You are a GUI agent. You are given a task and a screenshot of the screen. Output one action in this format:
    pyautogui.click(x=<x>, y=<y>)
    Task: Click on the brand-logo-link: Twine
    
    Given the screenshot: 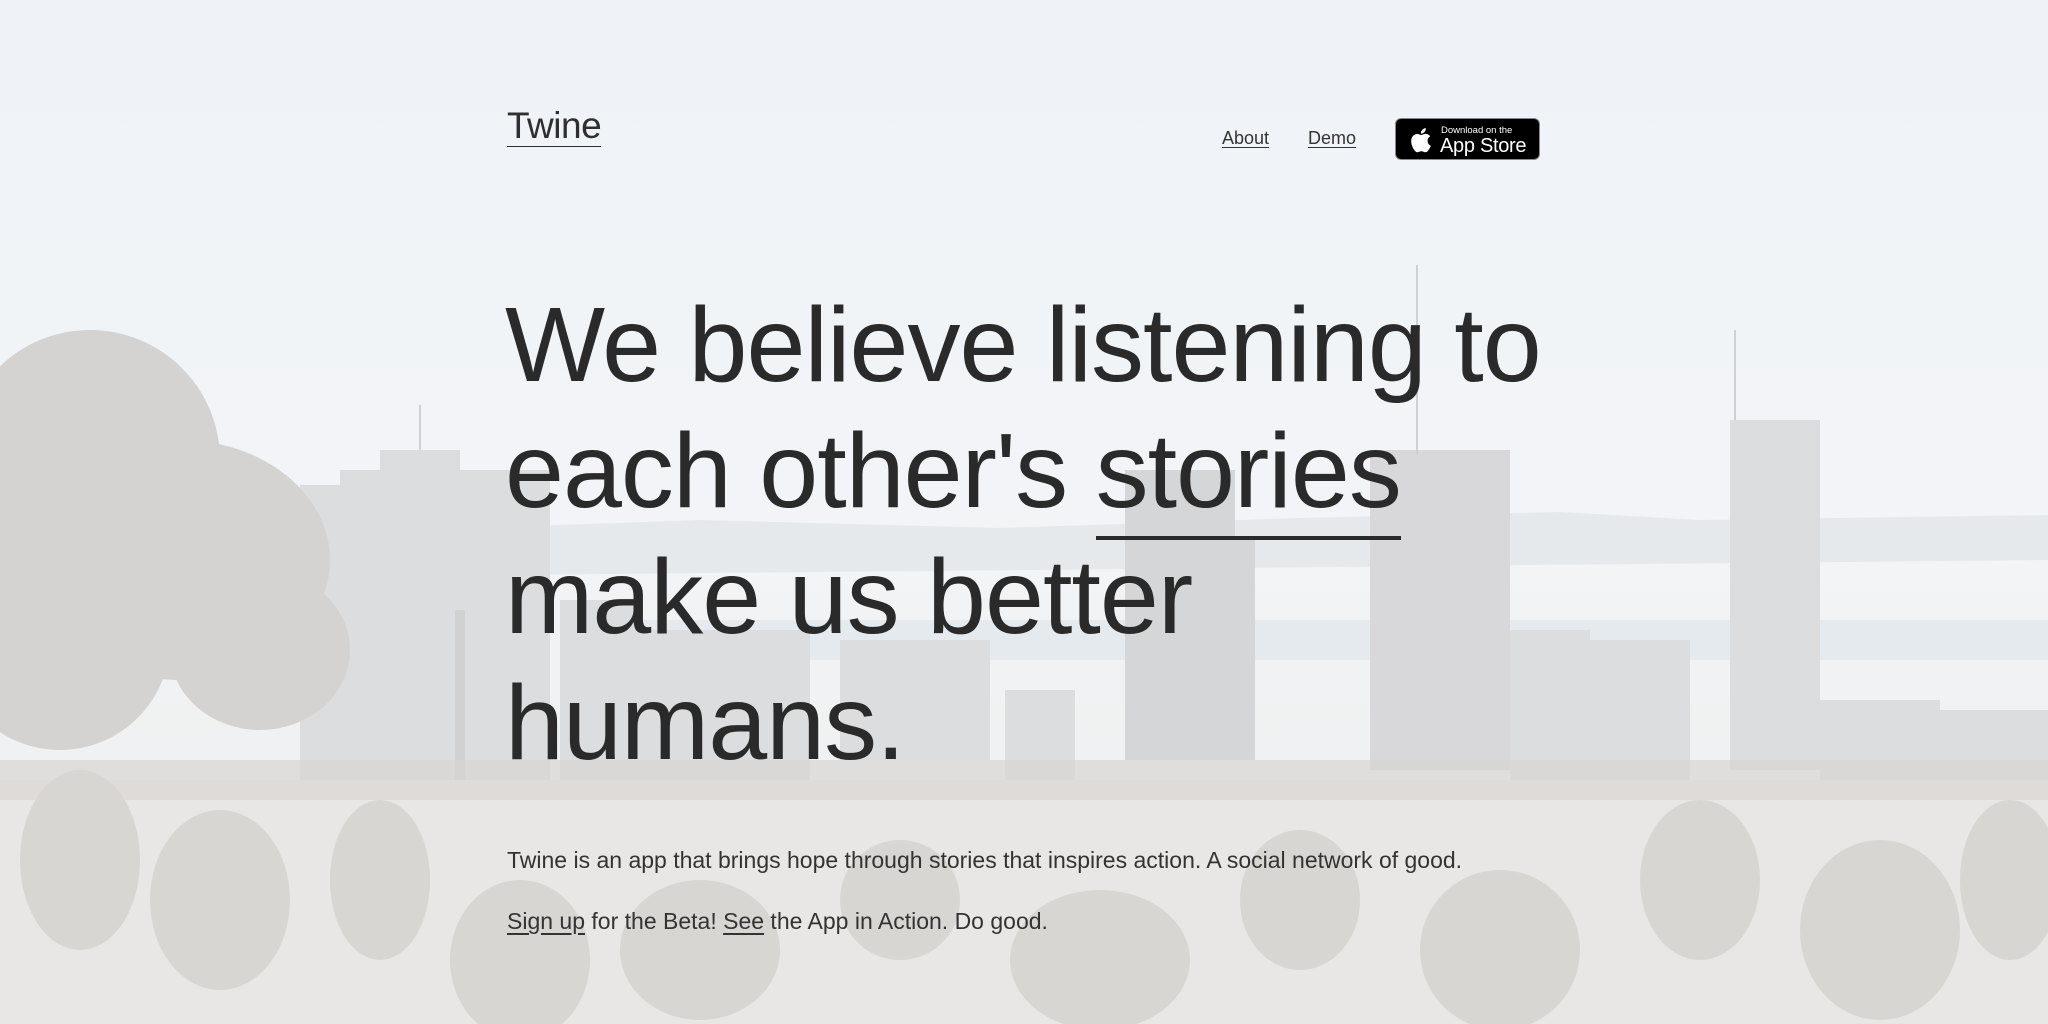 What is the action you would take?
    pyautogui.click(x=554, y=126)
    